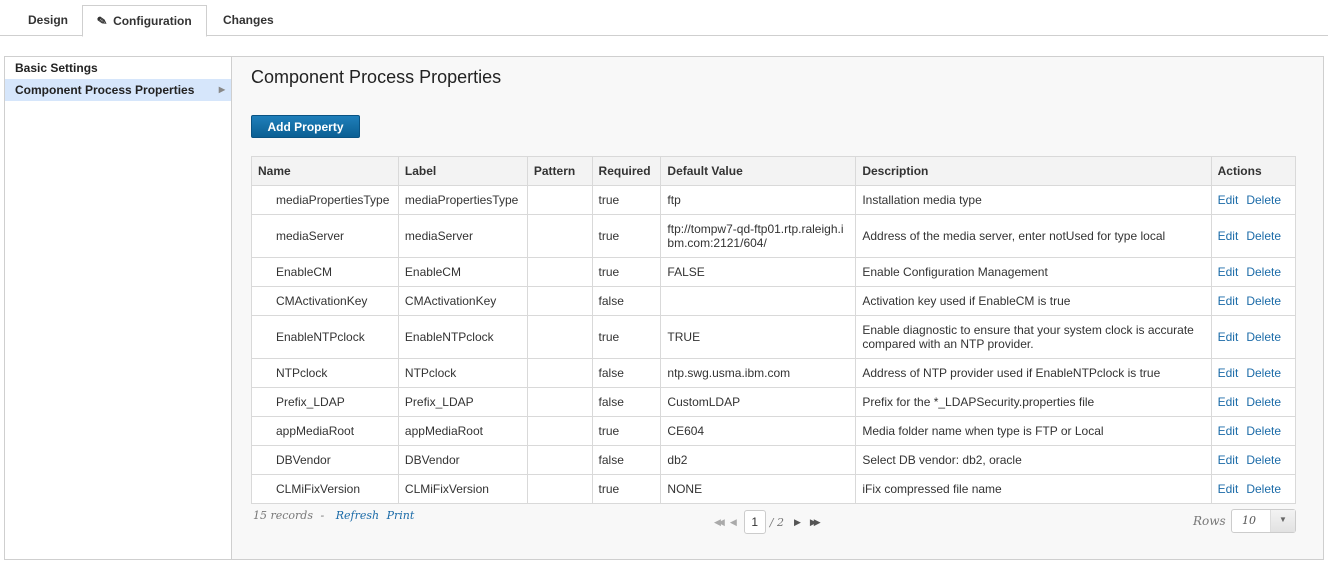  I want to click on property-name-cell: EnableNTPclock, so click(325, 337).